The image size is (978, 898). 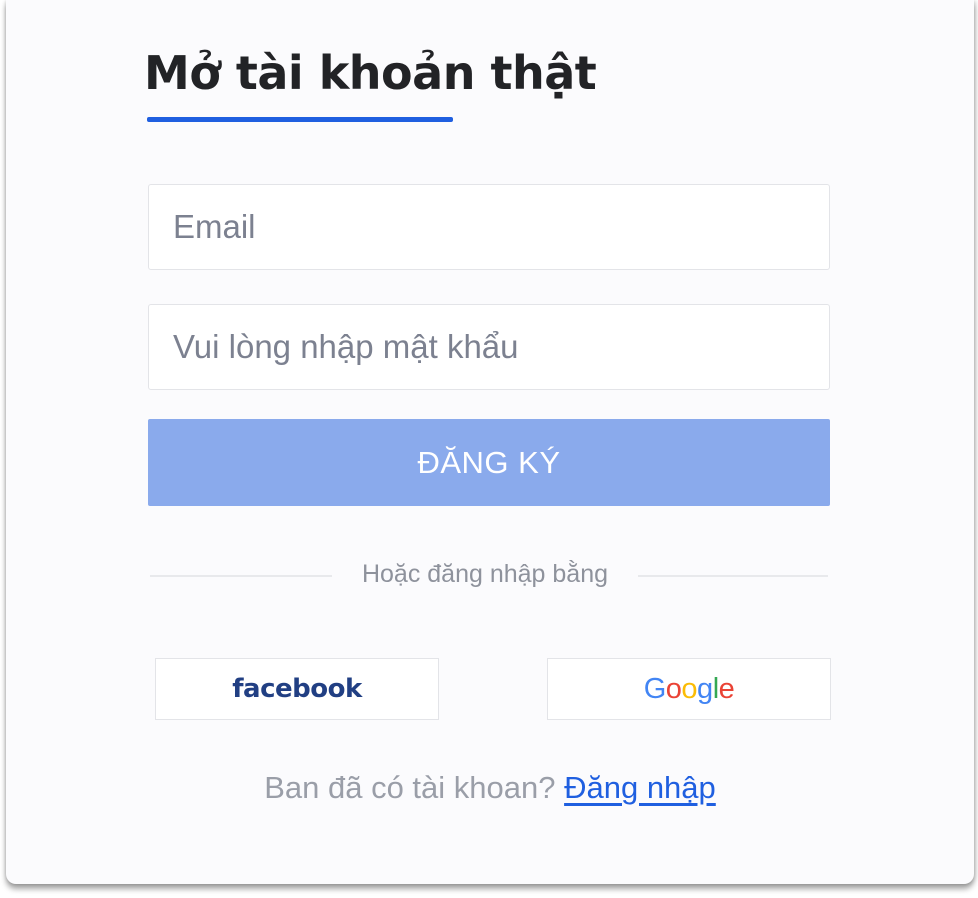 What do you see at coordinates (489, 347) in the screenshot?
I see `password-field` at bounding box center [489, 347].